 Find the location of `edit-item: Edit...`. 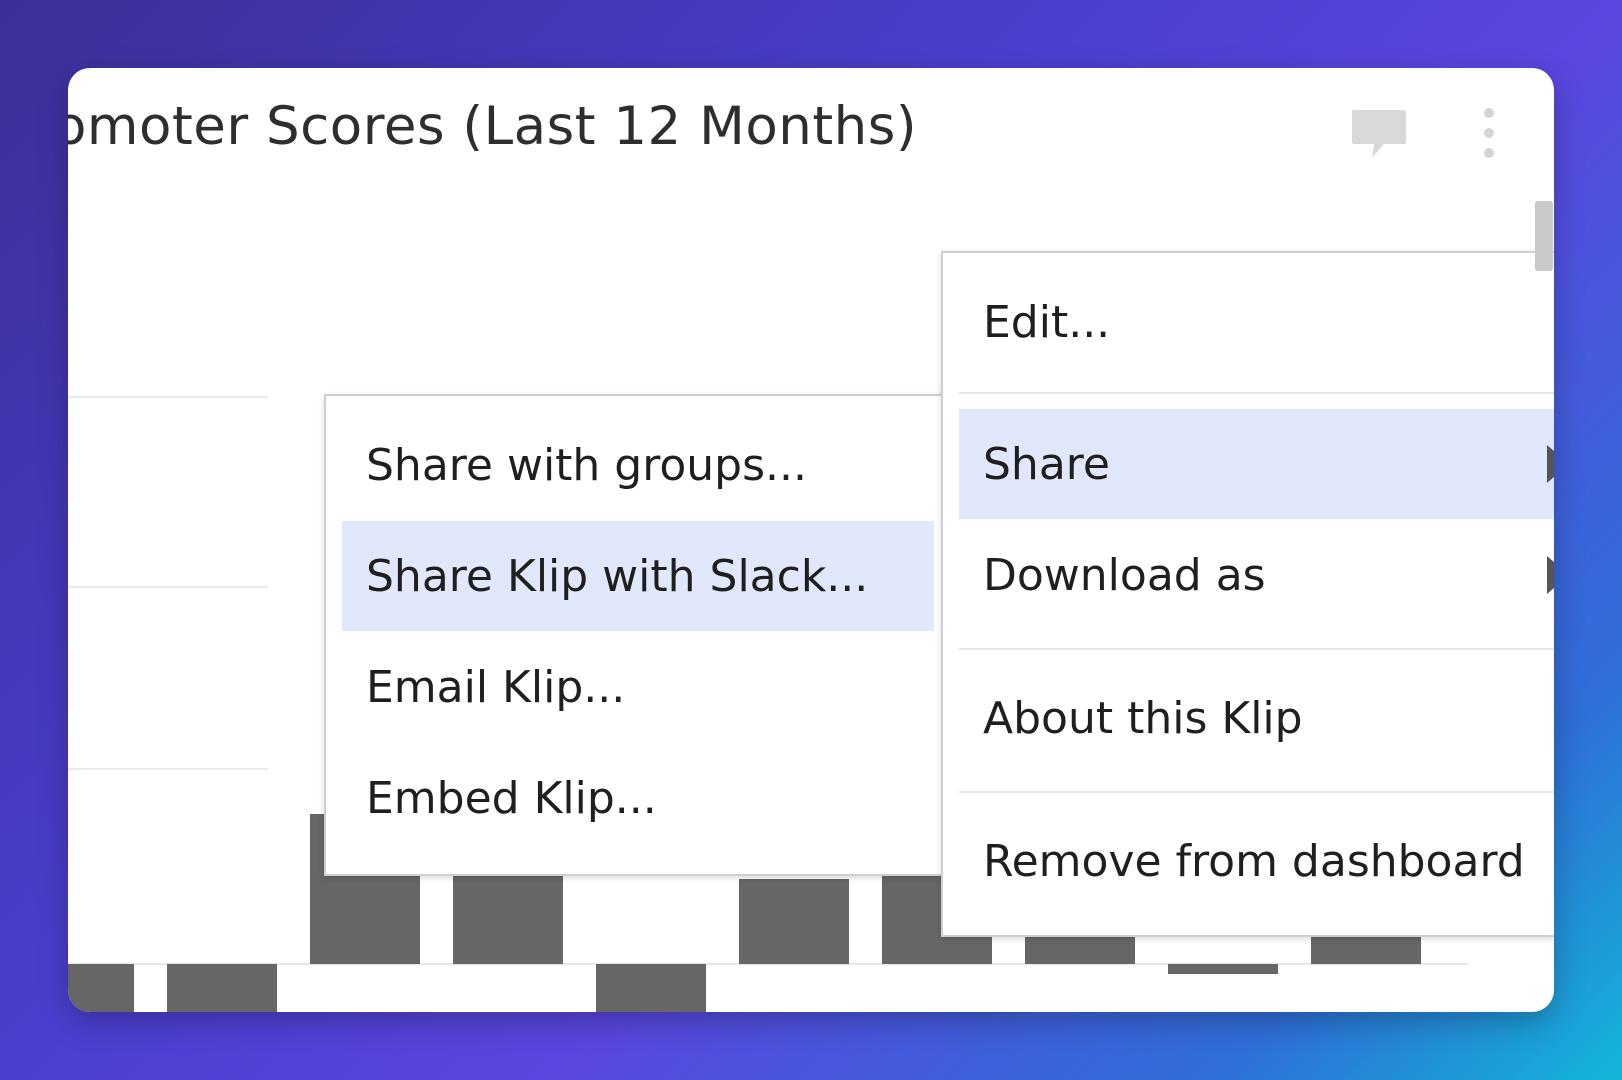

edit-item: Edit... is located at coordinates (1256, 322).